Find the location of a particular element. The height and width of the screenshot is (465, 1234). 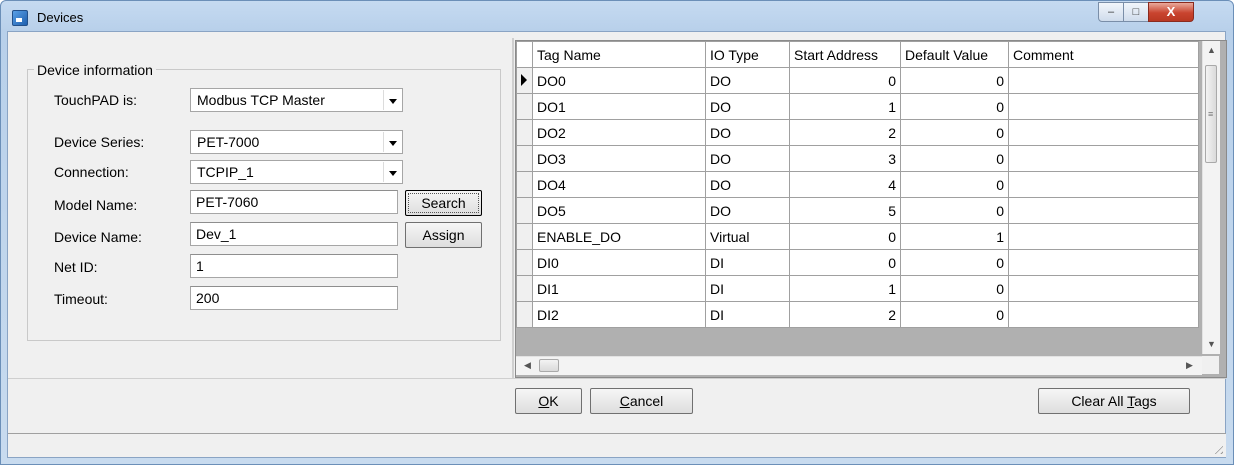

table-row: DO4 DO 4 0 is located at coordinates (857, 184).